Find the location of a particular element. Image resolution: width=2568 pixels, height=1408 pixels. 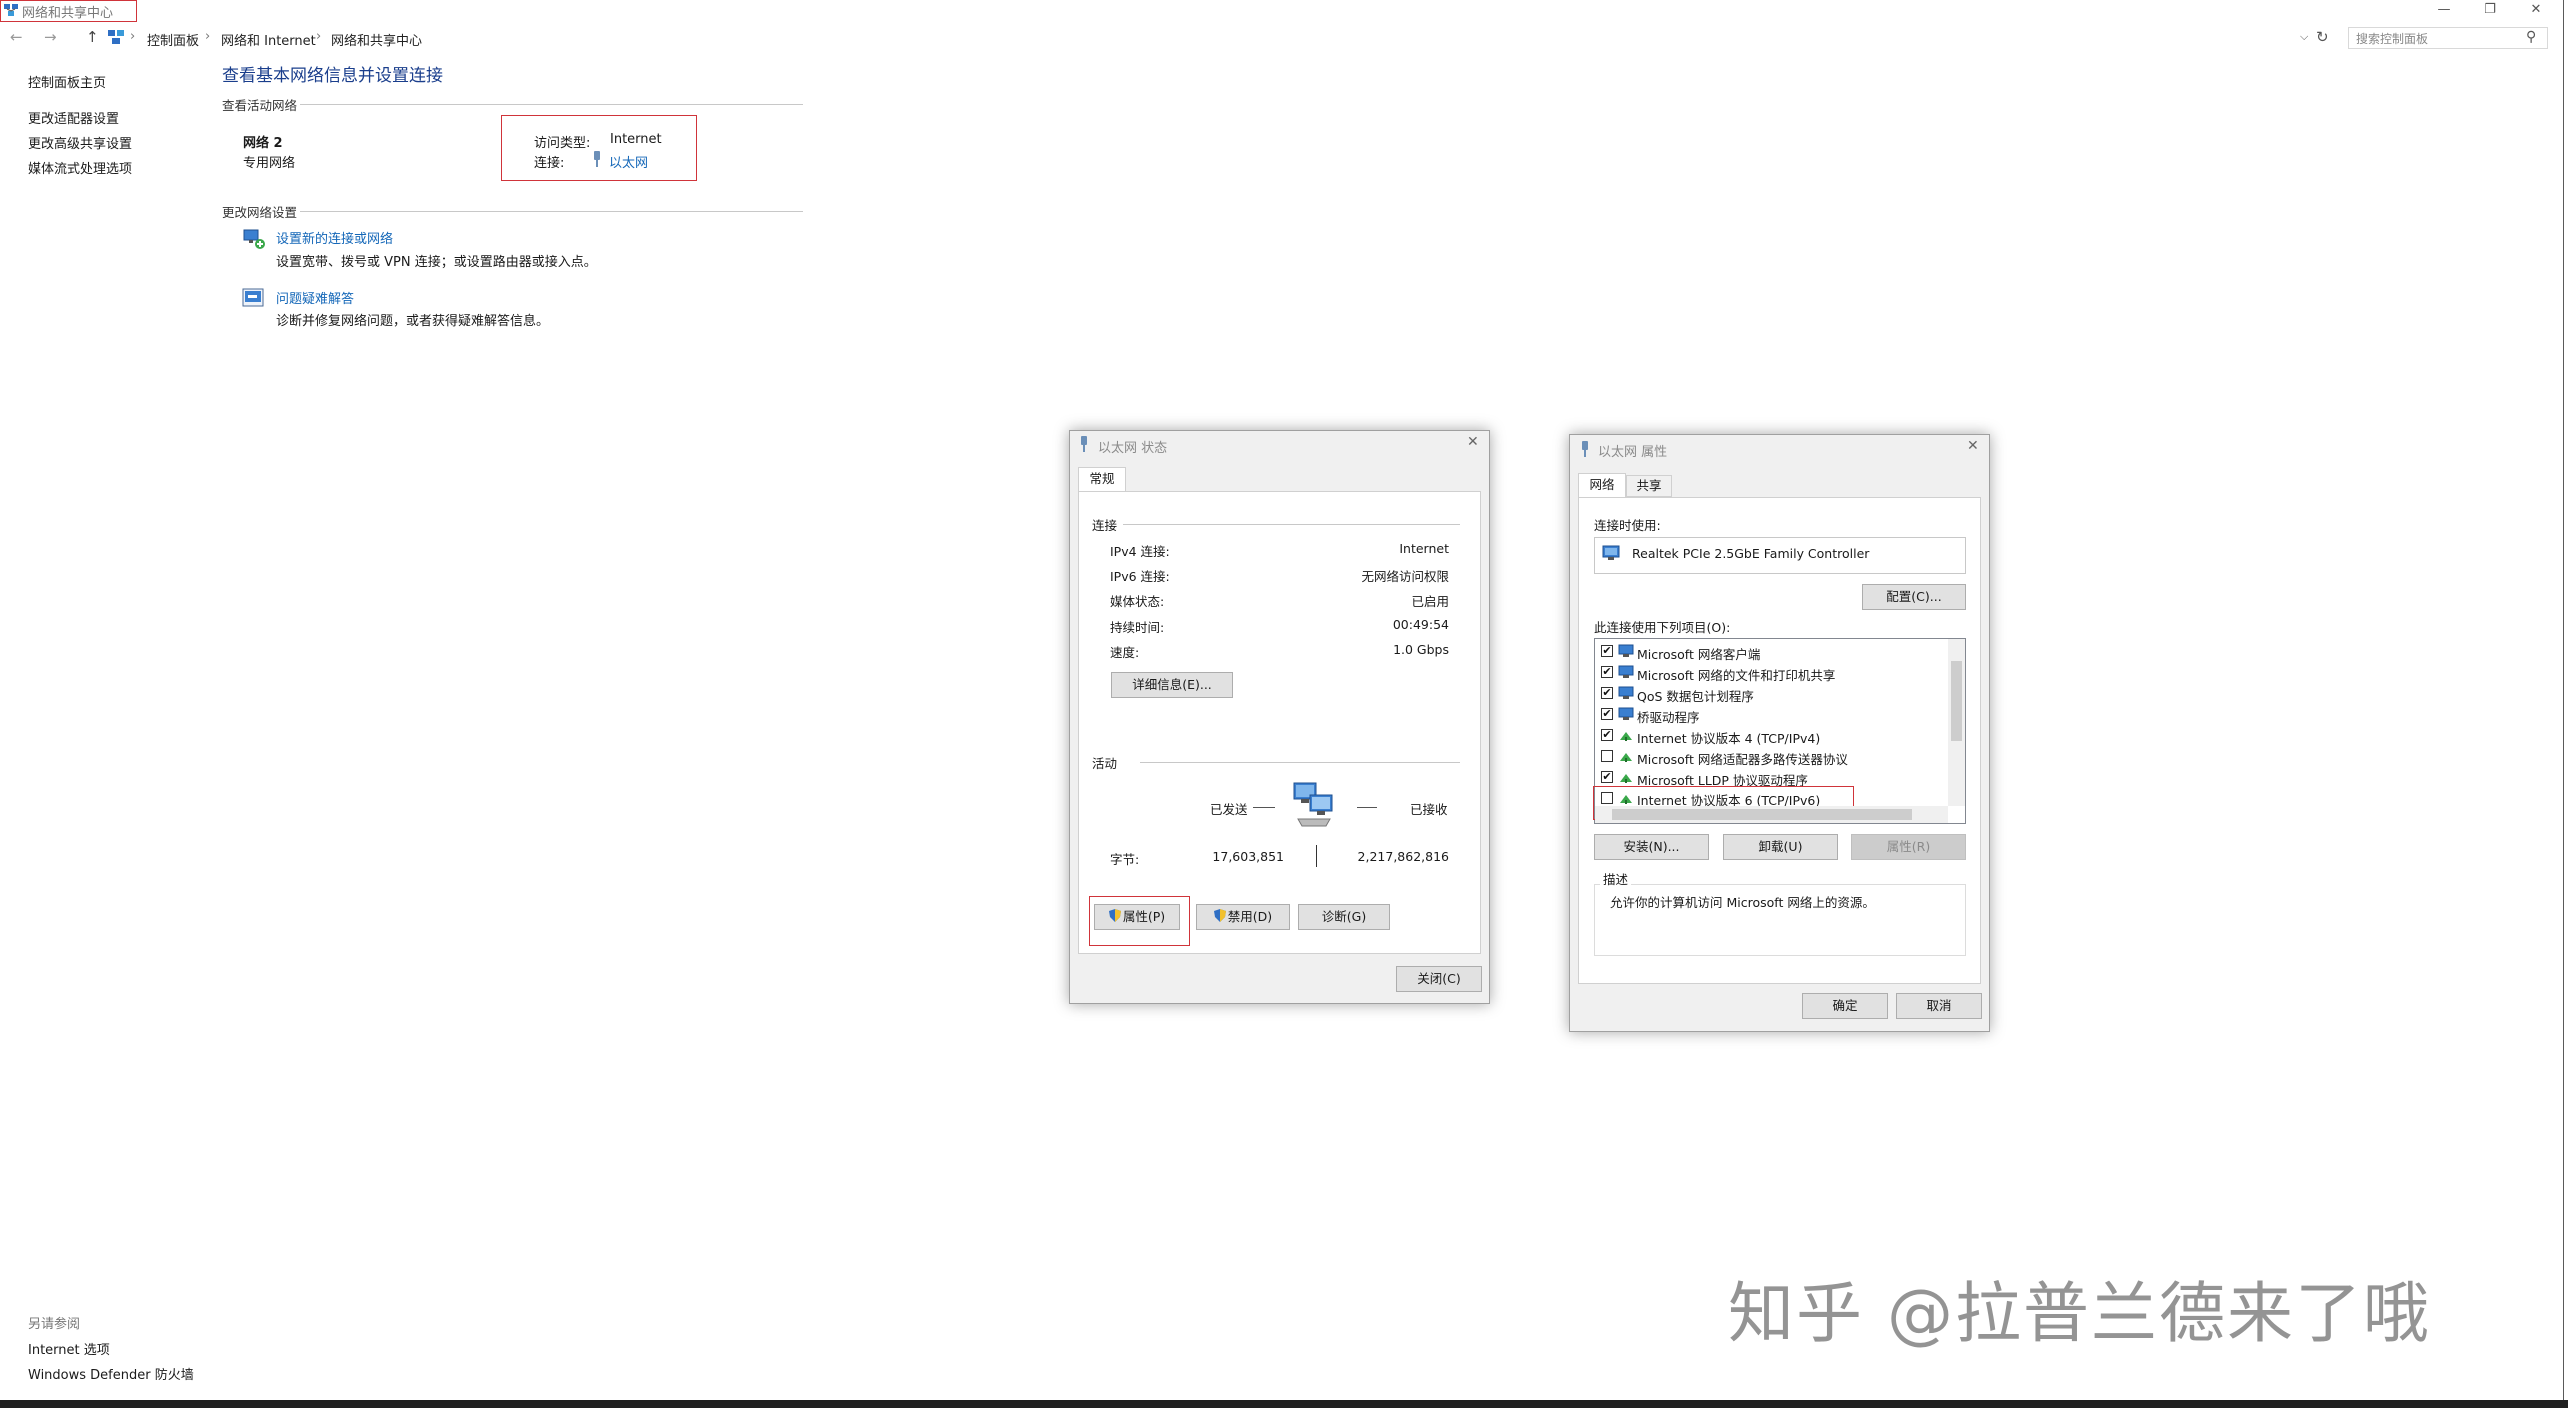

close-window-button: ✕ is located at coordinates (2536, 11).